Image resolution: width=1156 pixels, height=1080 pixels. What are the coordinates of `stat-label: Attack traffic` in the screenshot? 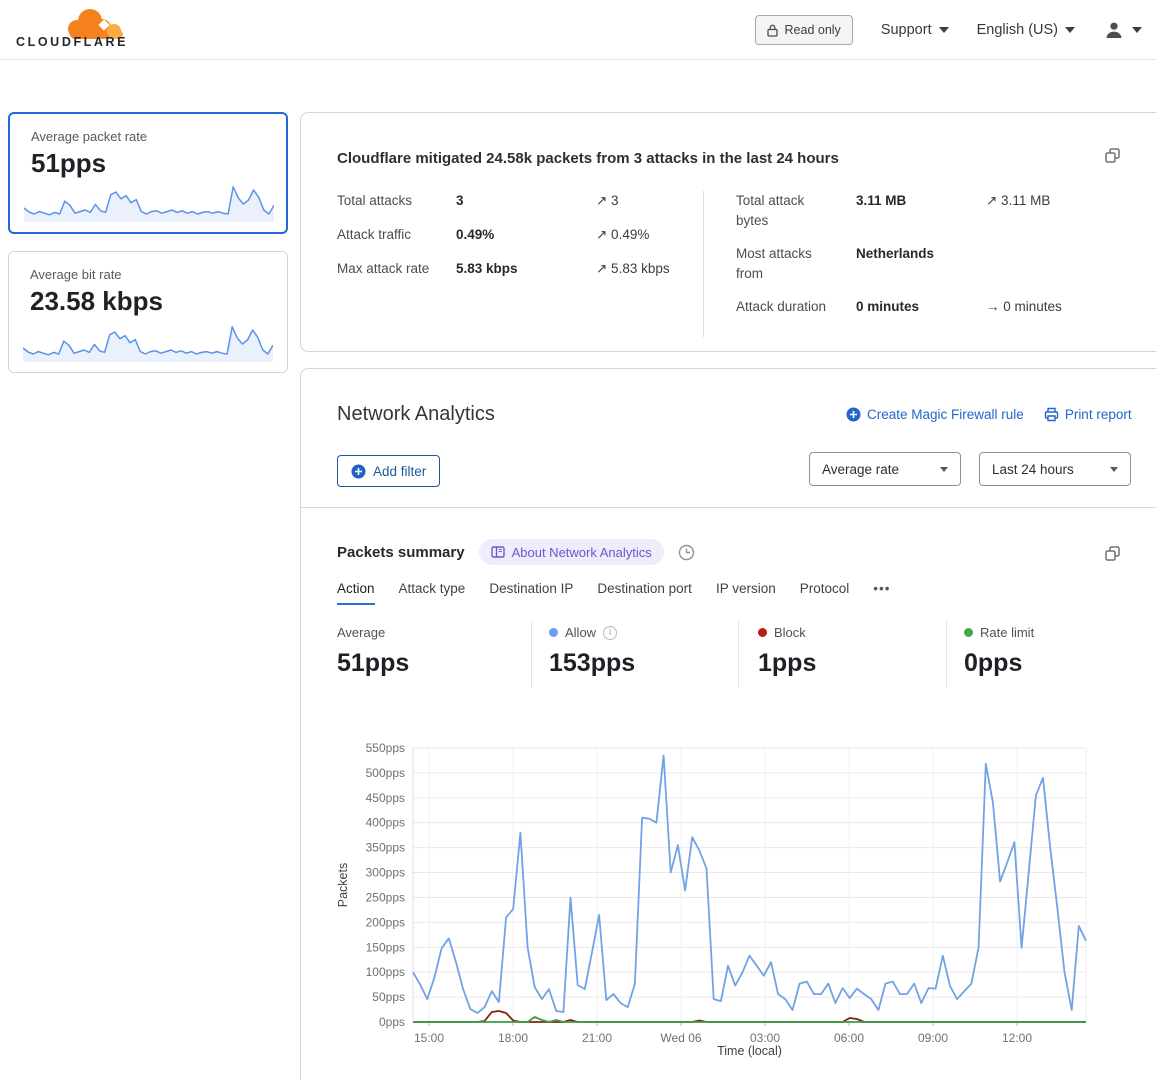 It's located at (374, 234).